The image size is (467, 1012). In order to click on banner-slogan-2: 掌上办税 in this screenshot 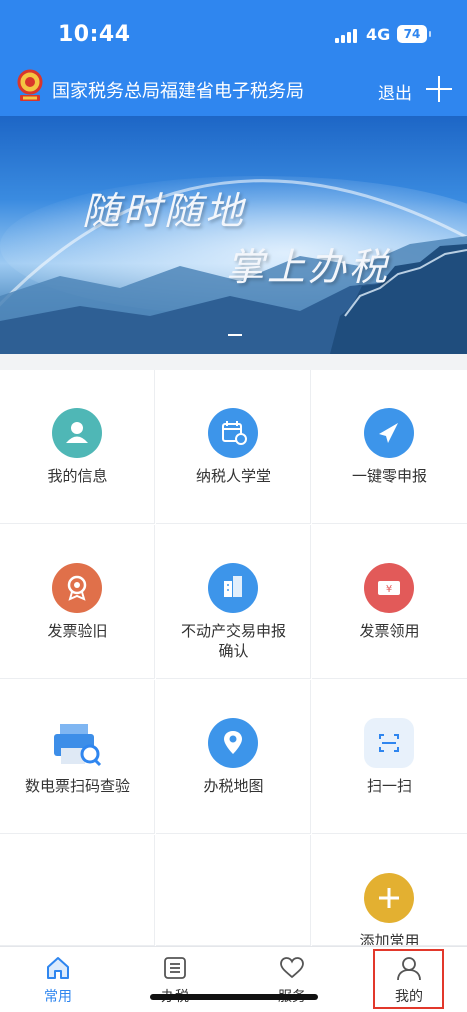, I will do `click(308, 267)`.